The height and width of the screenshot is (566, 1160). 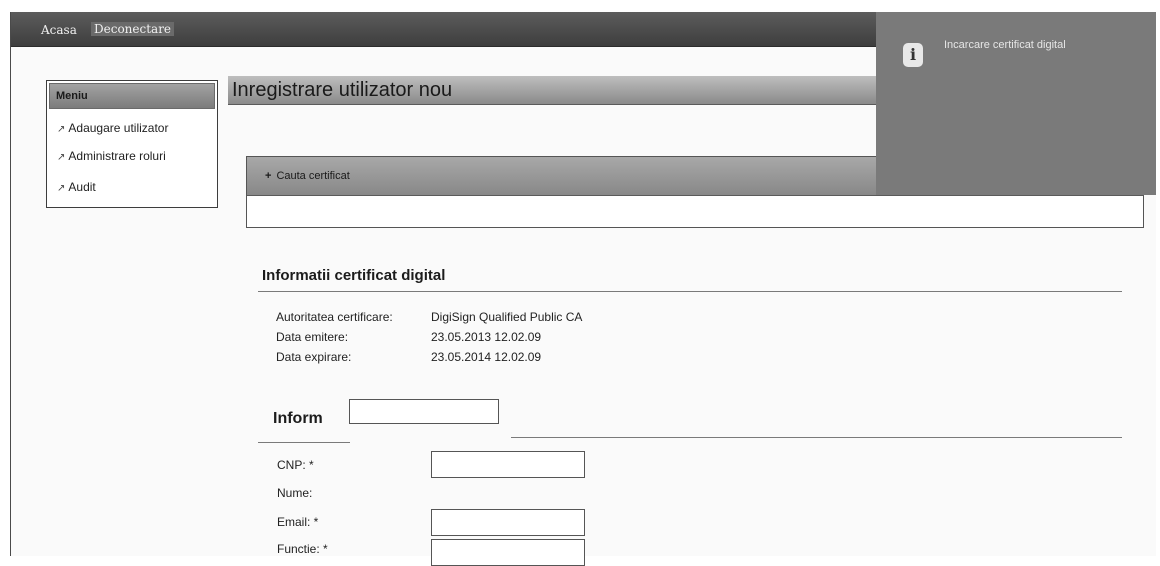 What do you see at coordinates (354, 275) in the screenshot?
I see `certificate-info-title: Informatii certificat digital` at bounding box center [354, 275].